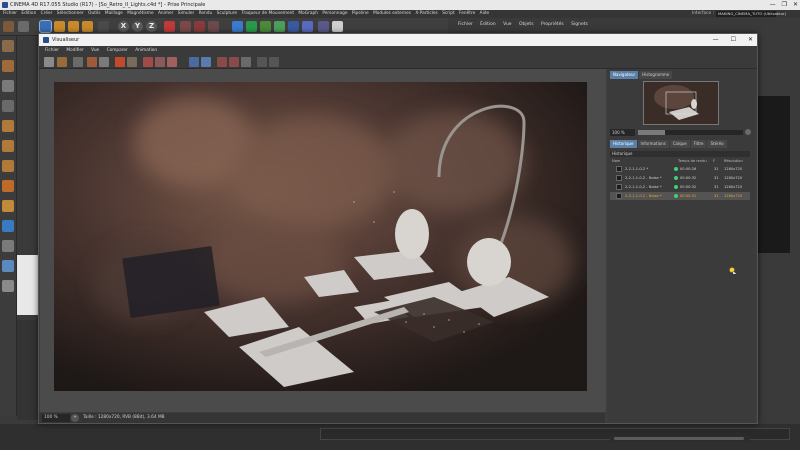  What do you see at coordinates (323, 26) in the screenshot?
I see `camera-icon` at bounding box center [323, 26].